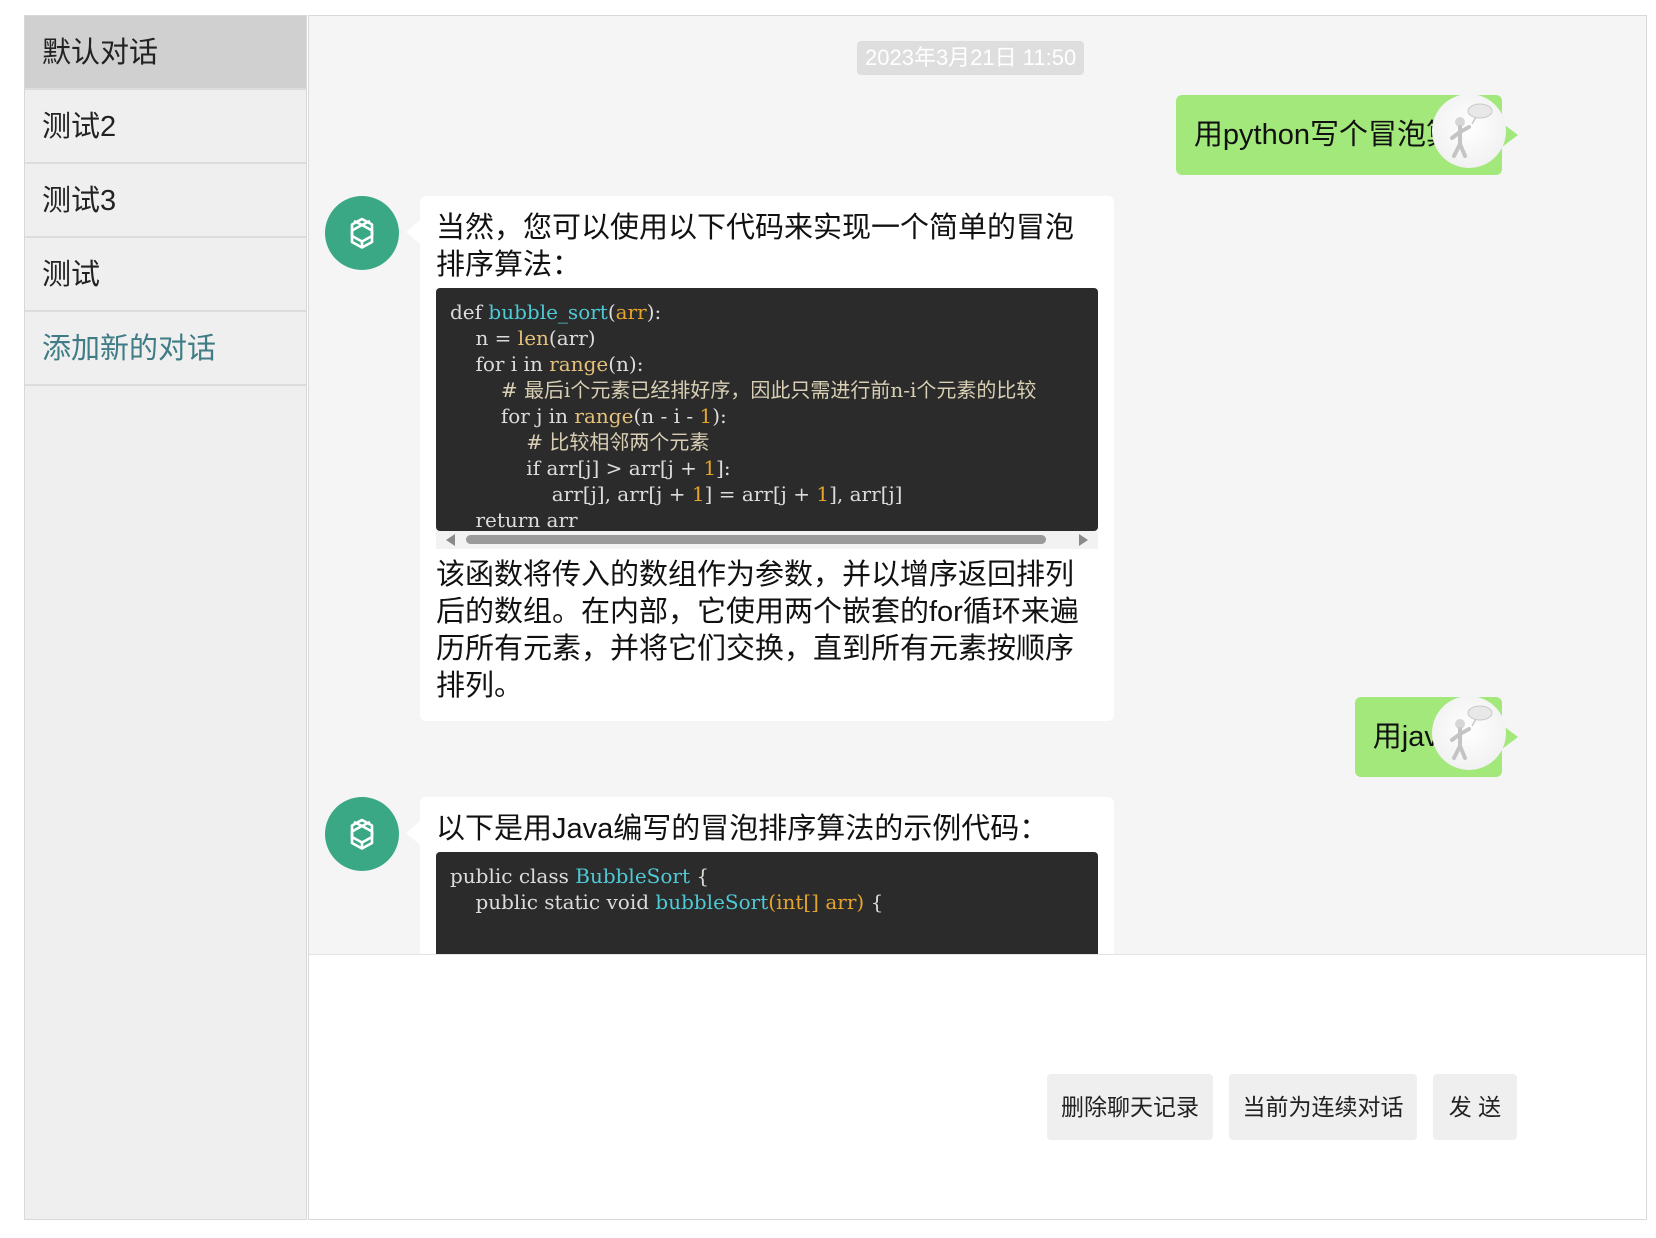 The width and height of the screenshot is (1656, 1238). I want to click on code-text: (arr), so click(572, 338).